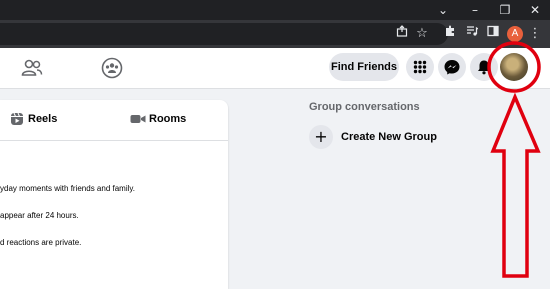 This screenshot has width=550, height=289. I want to click on find-friends-button: Find Friends, so click(364, 67).